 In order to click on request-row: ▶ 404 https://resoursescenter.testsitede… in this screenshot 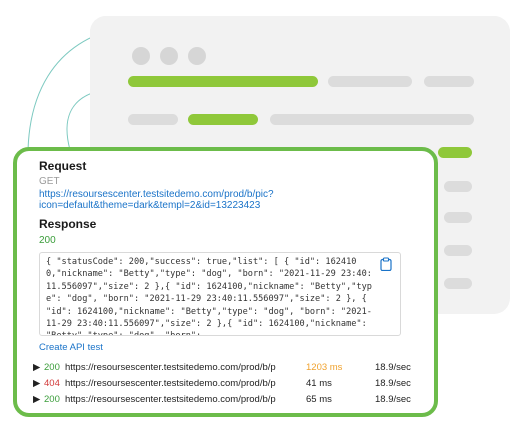, I will do `click(227, 384)`.